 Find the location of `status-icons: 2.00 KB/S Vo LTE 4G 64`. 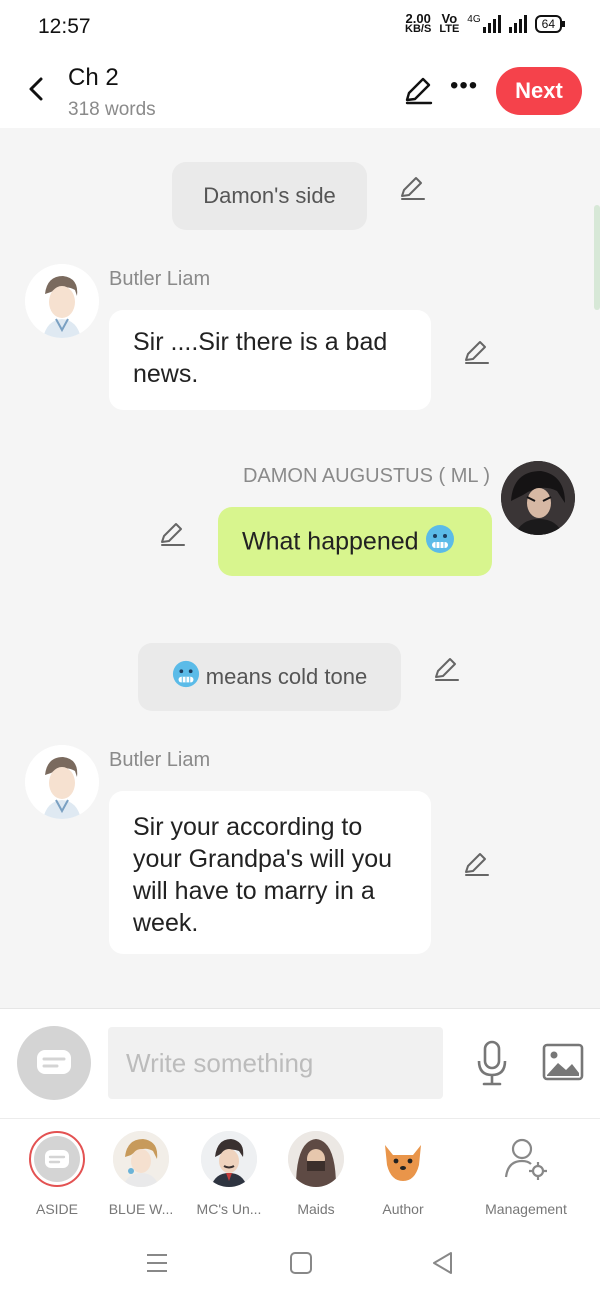

status-icons: 2.00 KB/S Vo LTE 4G 64 is located at coordinates (485, 23).